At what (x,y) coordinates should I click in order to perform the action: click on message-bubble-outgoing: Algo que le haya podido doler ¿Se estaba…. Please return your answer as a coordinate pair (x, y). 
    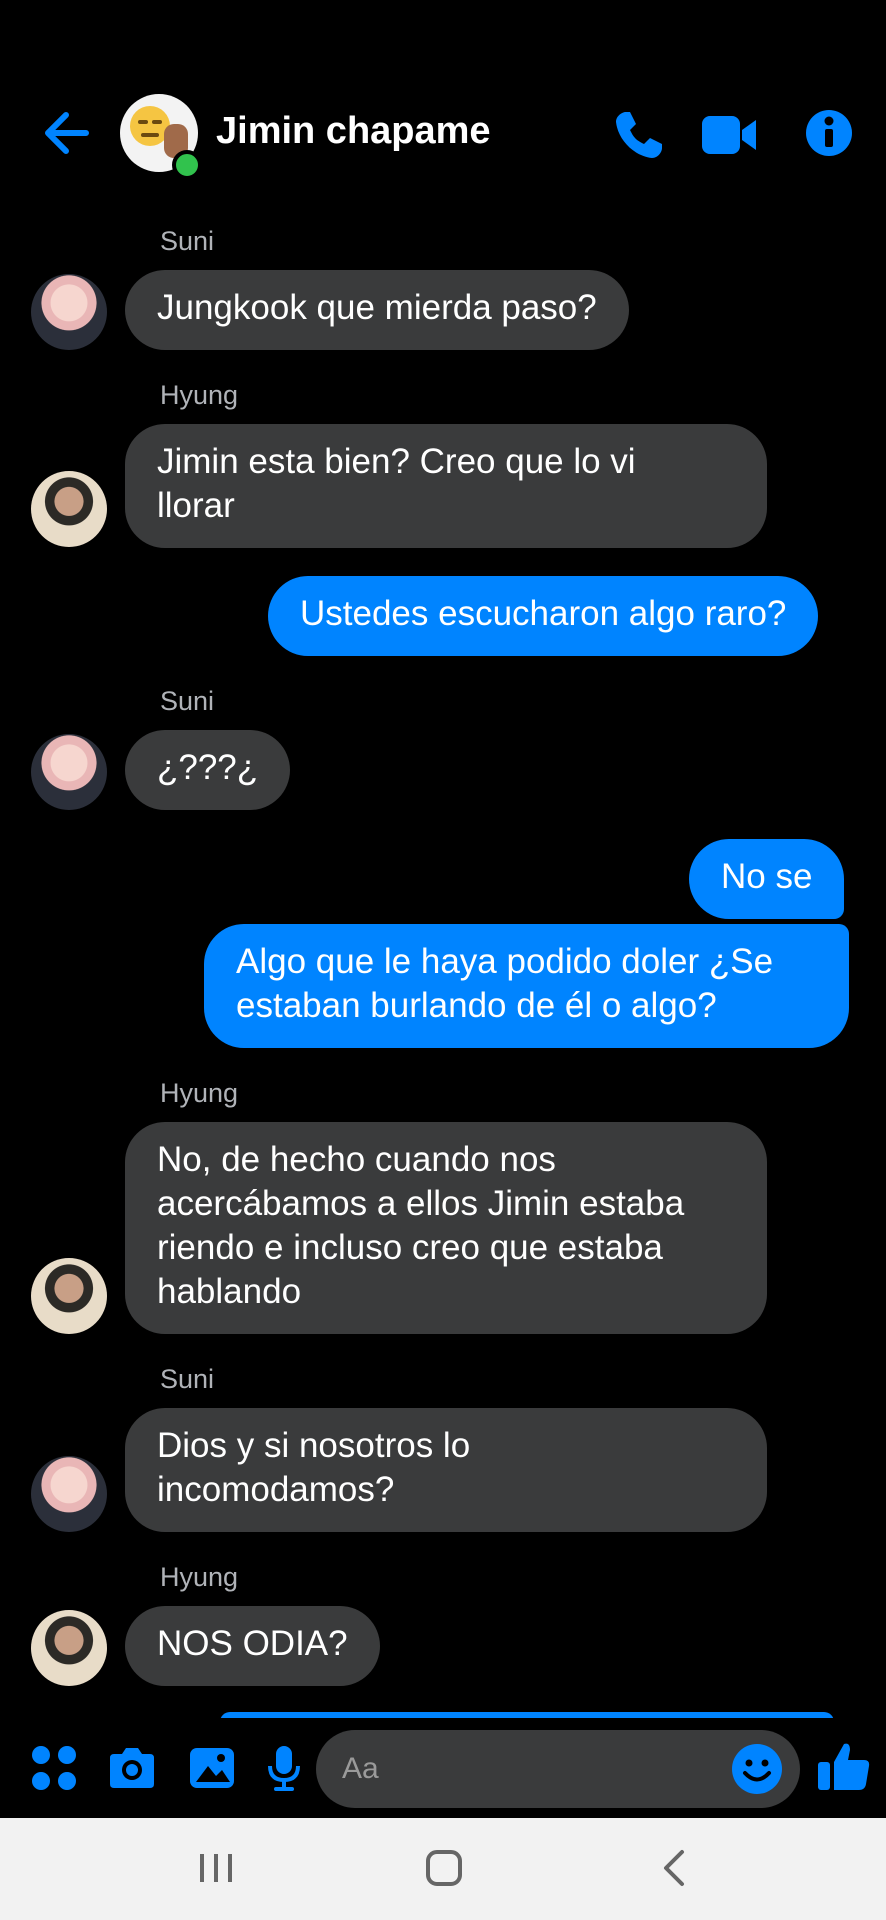
    Looking at the image, I should click on (526, 986).